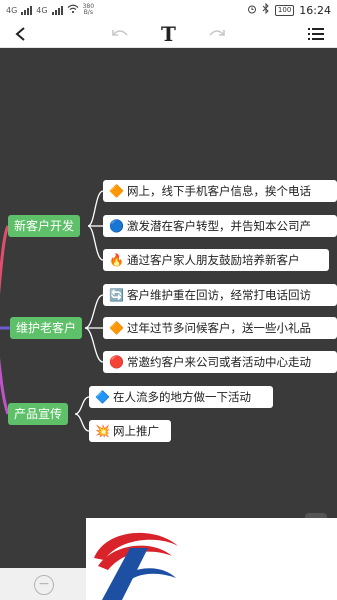 The width and height of the screenshot is (337, 600). I want to click on leaf-text: 激发潜在客户转型，并告知本公司产, so click(218, 226).